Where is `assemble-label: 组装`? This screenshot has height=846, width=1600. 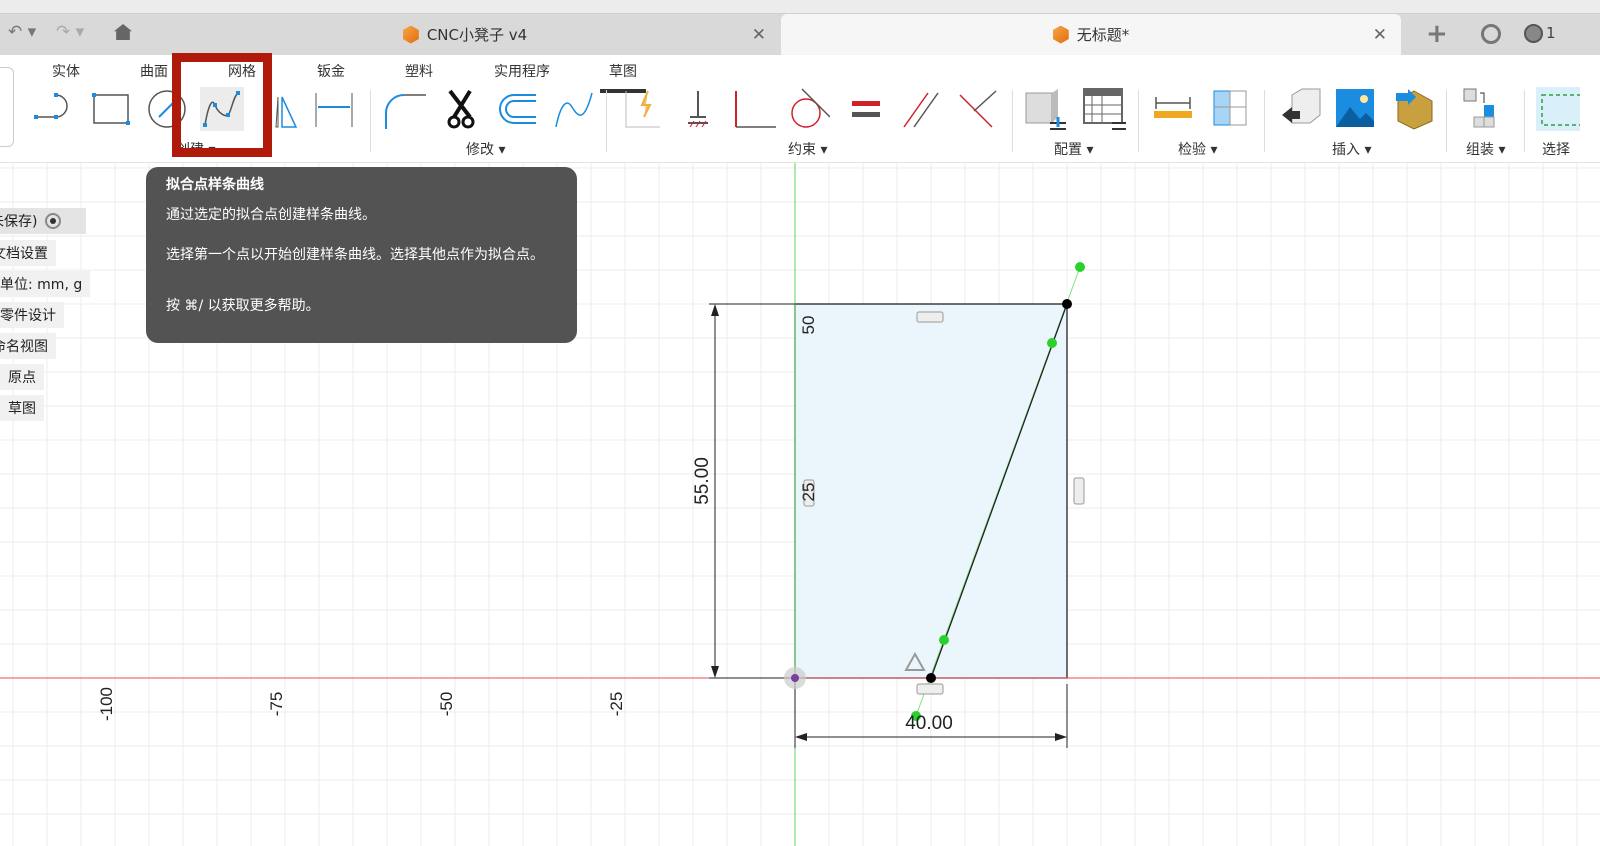
assemble-label: 组装 is located at coordinates (1480, 150).